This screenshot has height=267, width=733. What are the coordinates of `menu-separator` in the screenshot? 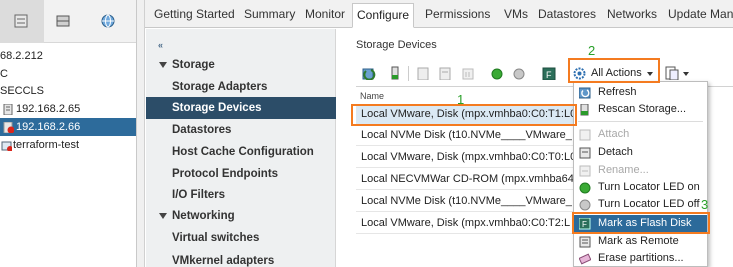 It's located at (640, 121).